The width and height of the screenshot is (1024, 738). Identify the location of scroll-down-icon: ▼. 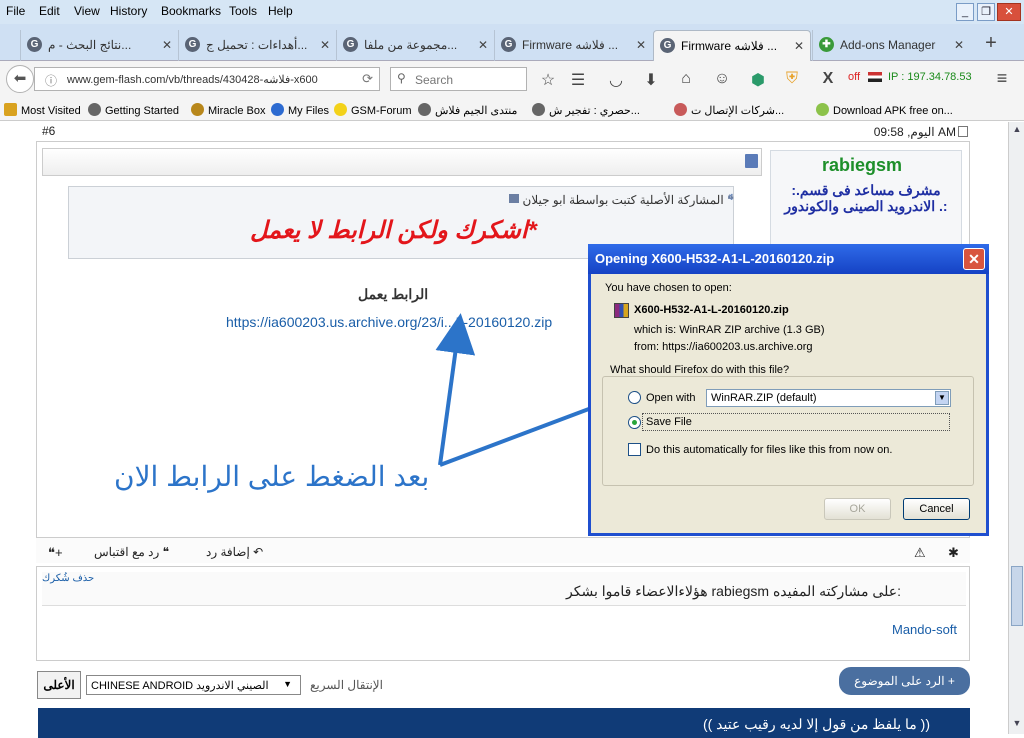
(1017, 725).